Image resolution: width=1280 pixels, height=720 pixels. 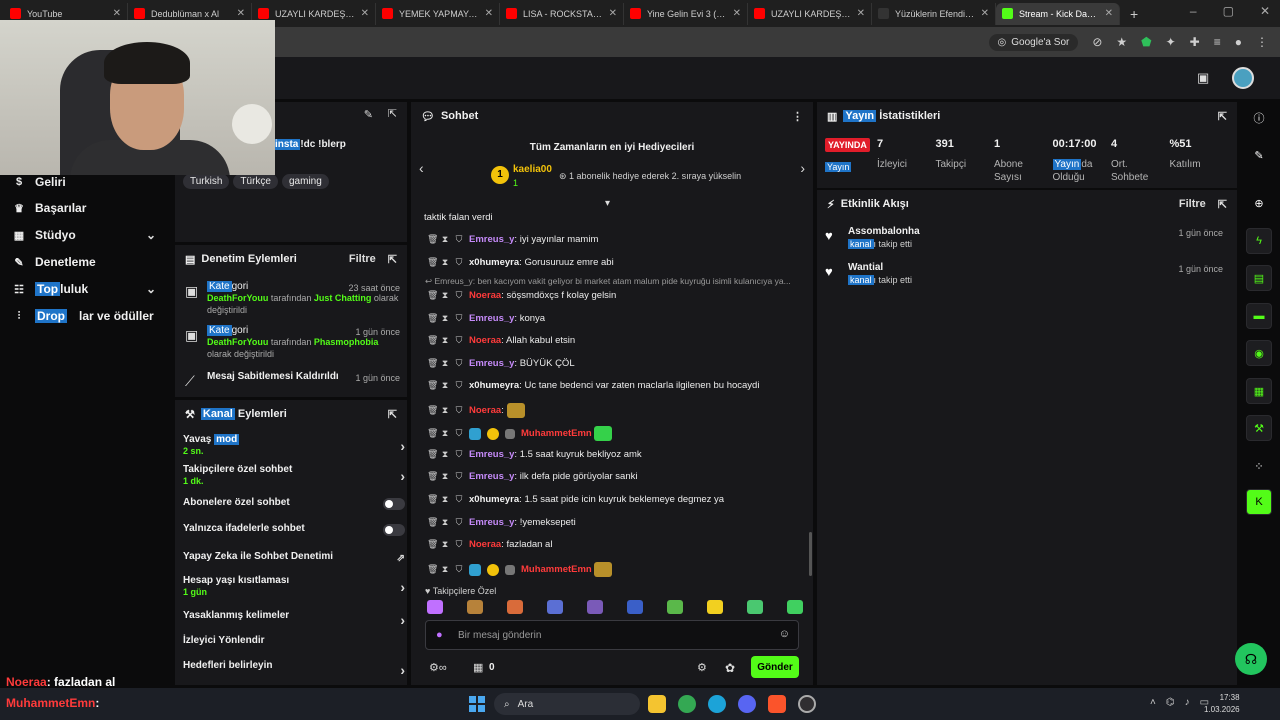 What do you see at coordinates (617, 363) in the screenshot?
I see `chat-message: 🗑︎ ⧗ ⛉ Emreus_y: BÜYÜK ÇÖL` at bounding box center [617, 363].